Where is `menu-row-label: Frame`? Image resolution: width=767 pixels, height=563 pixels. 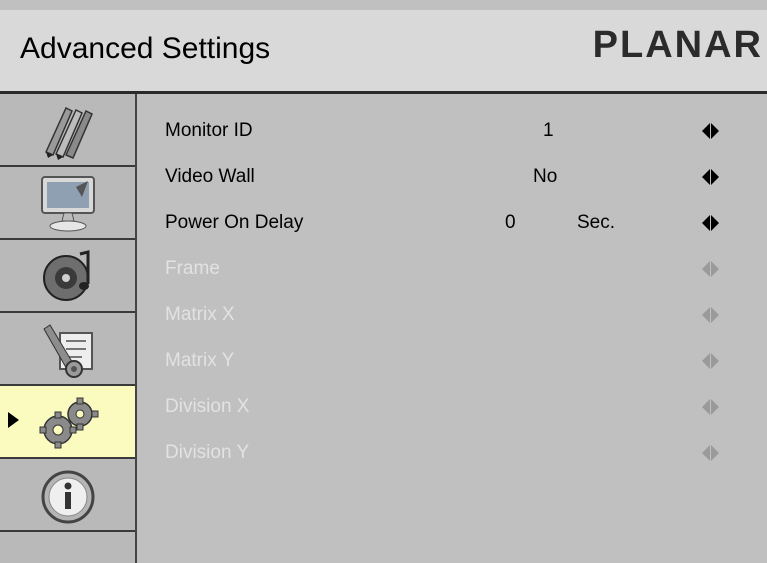
menu-row-label: Frame is located at coordinates (192, 268).